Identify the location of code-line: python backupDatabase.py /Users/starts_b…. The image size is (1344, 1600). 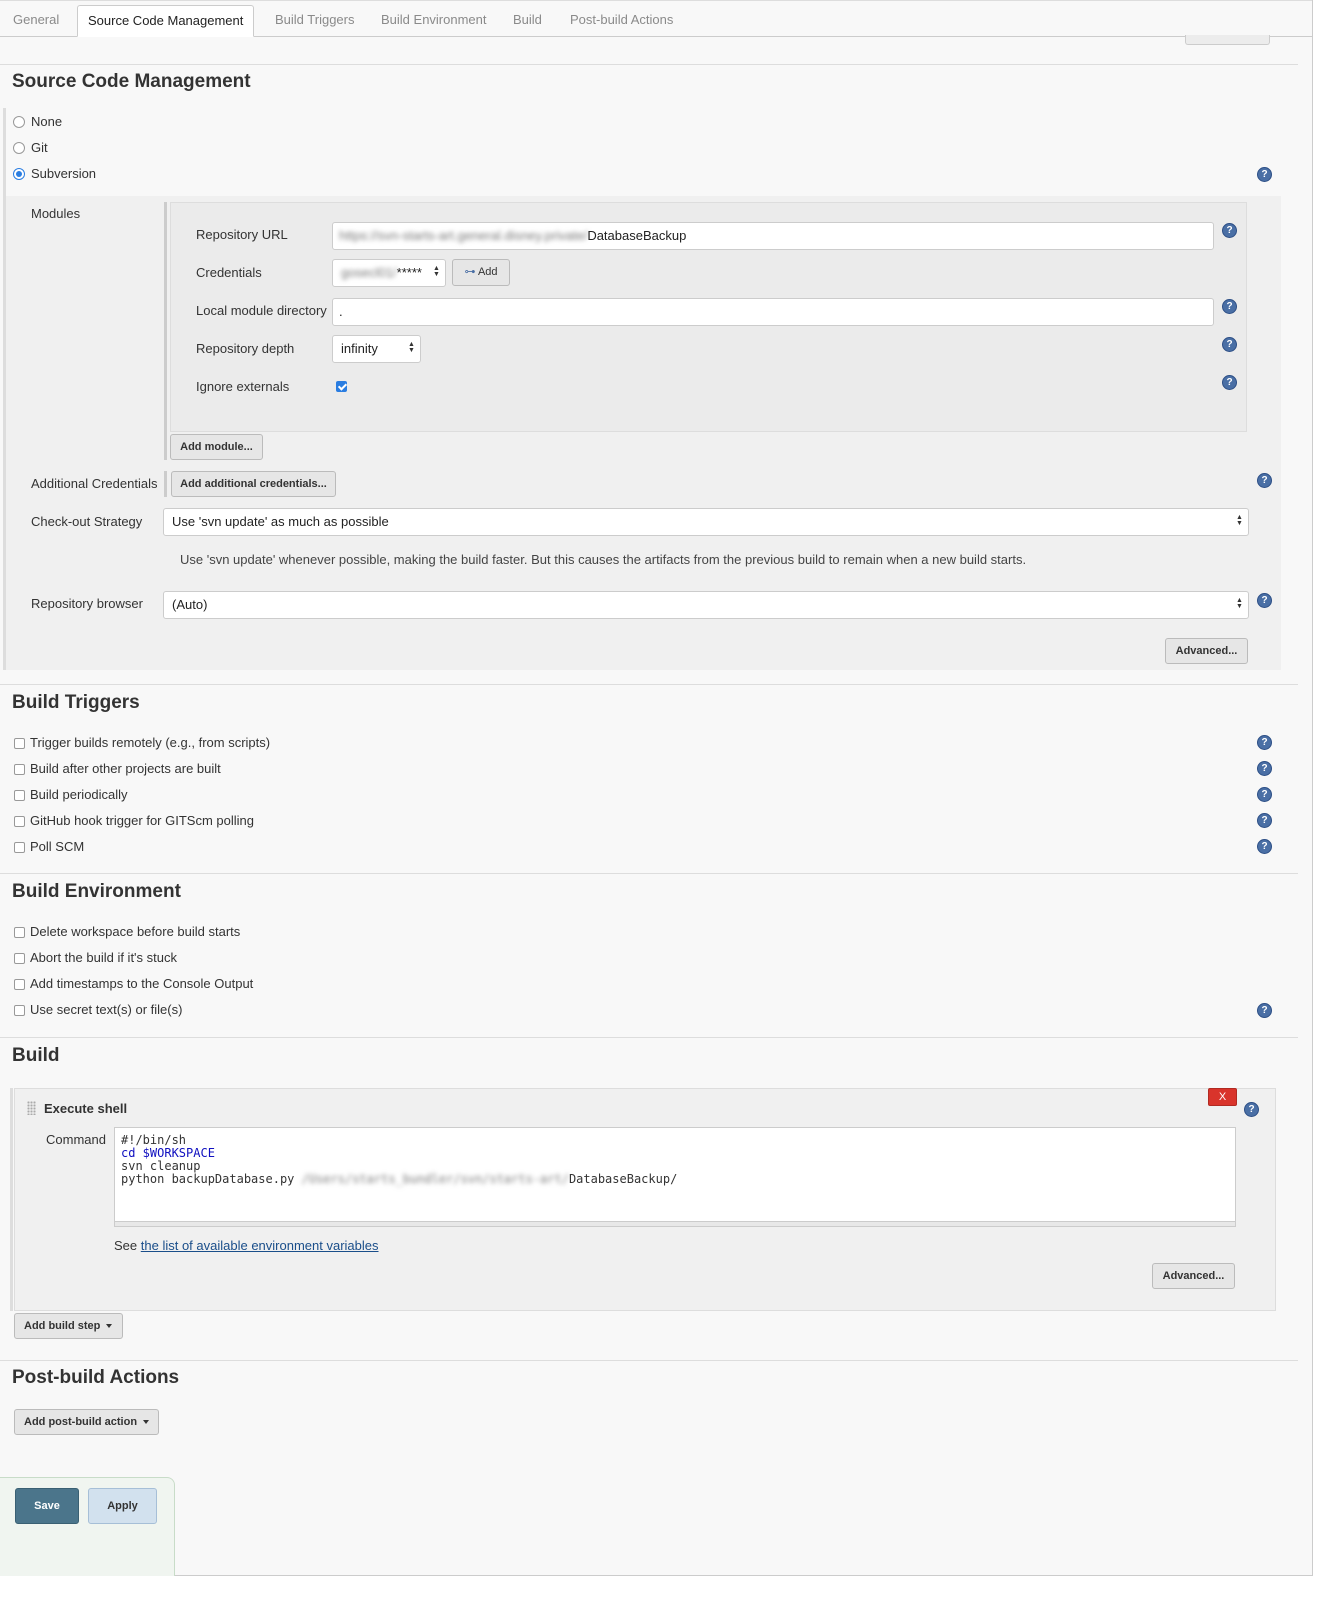
(399, 1179).